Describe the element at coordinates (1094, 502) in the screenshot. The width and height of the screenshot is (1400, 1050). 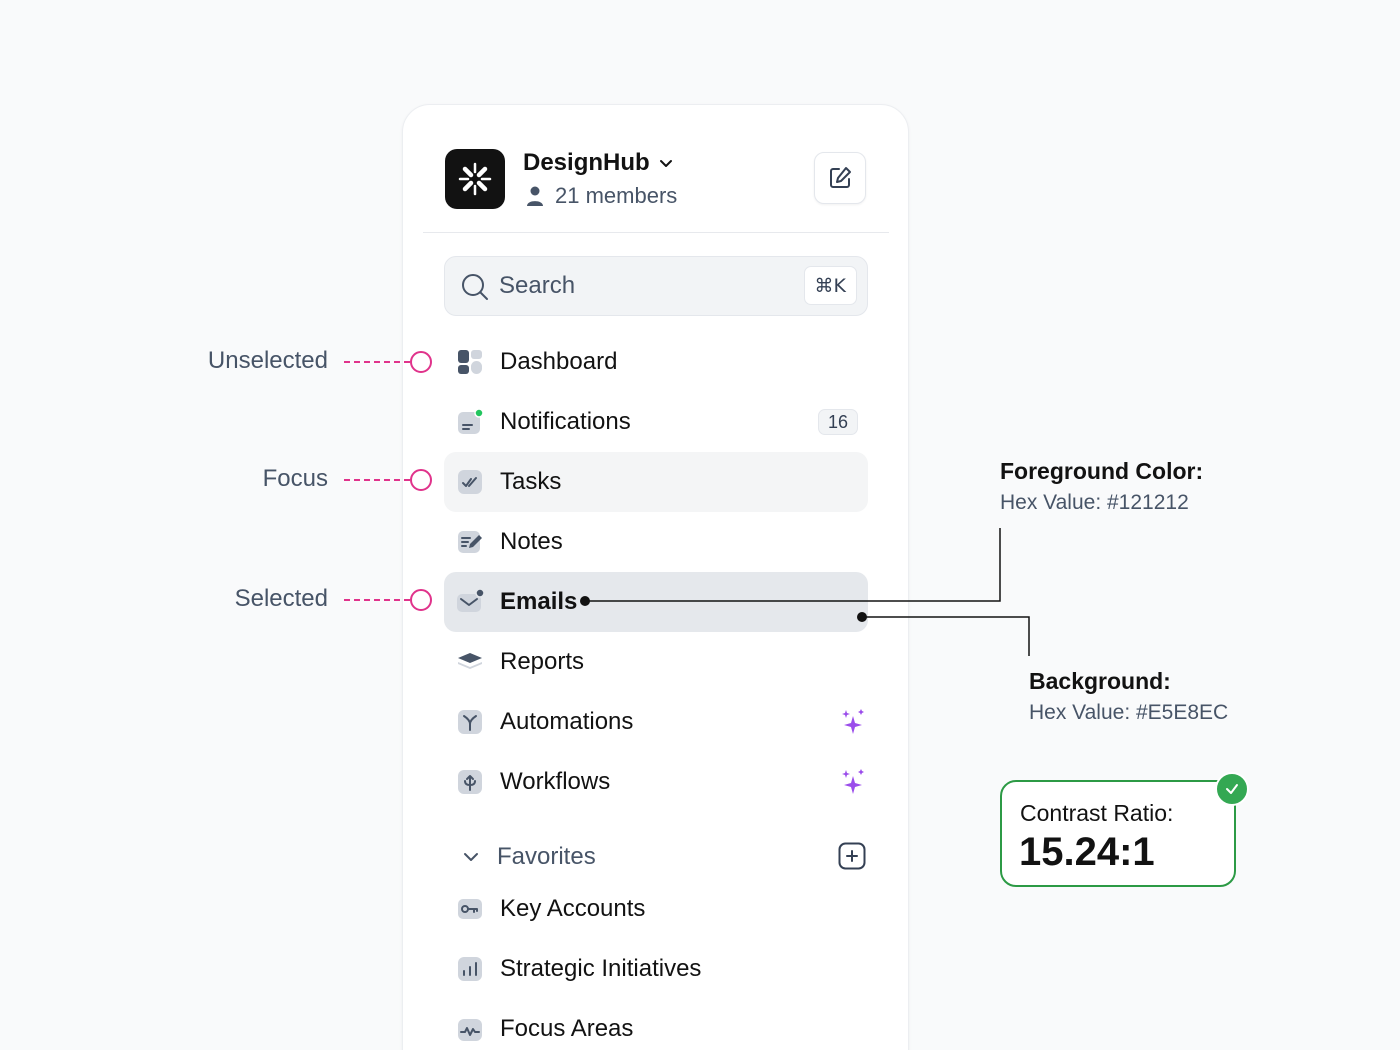
I see `foreground-hex: Hex Value: #121212` at that location.